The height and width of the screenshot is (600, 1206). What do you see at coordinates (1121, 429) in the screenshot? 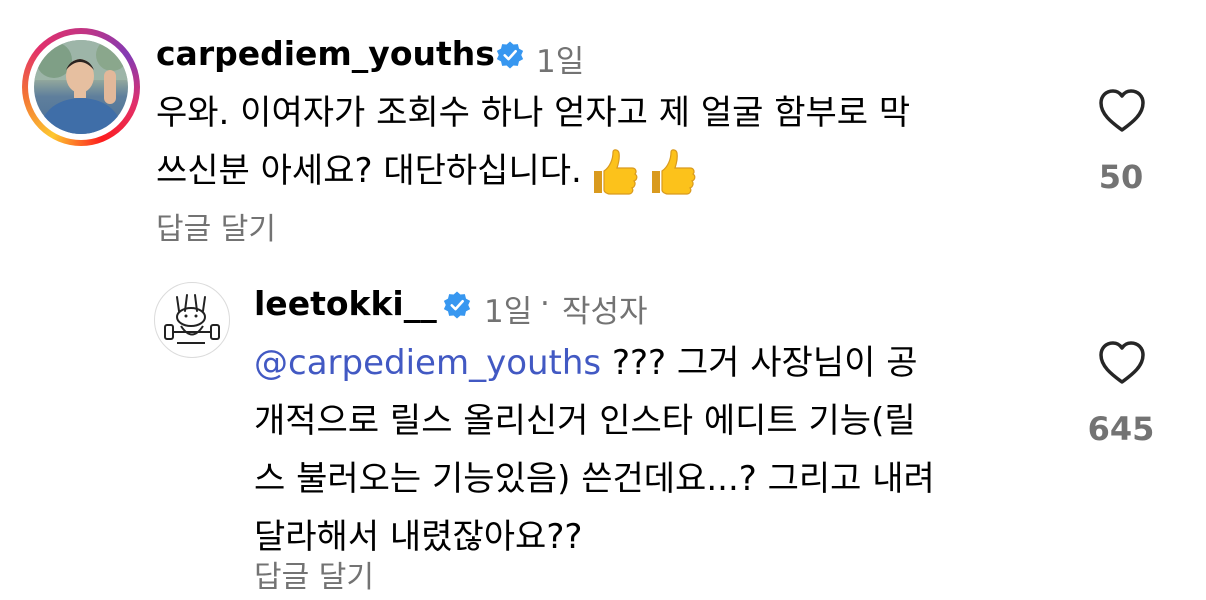
I see `like-count: 645` at bounding box center [1121, 429].